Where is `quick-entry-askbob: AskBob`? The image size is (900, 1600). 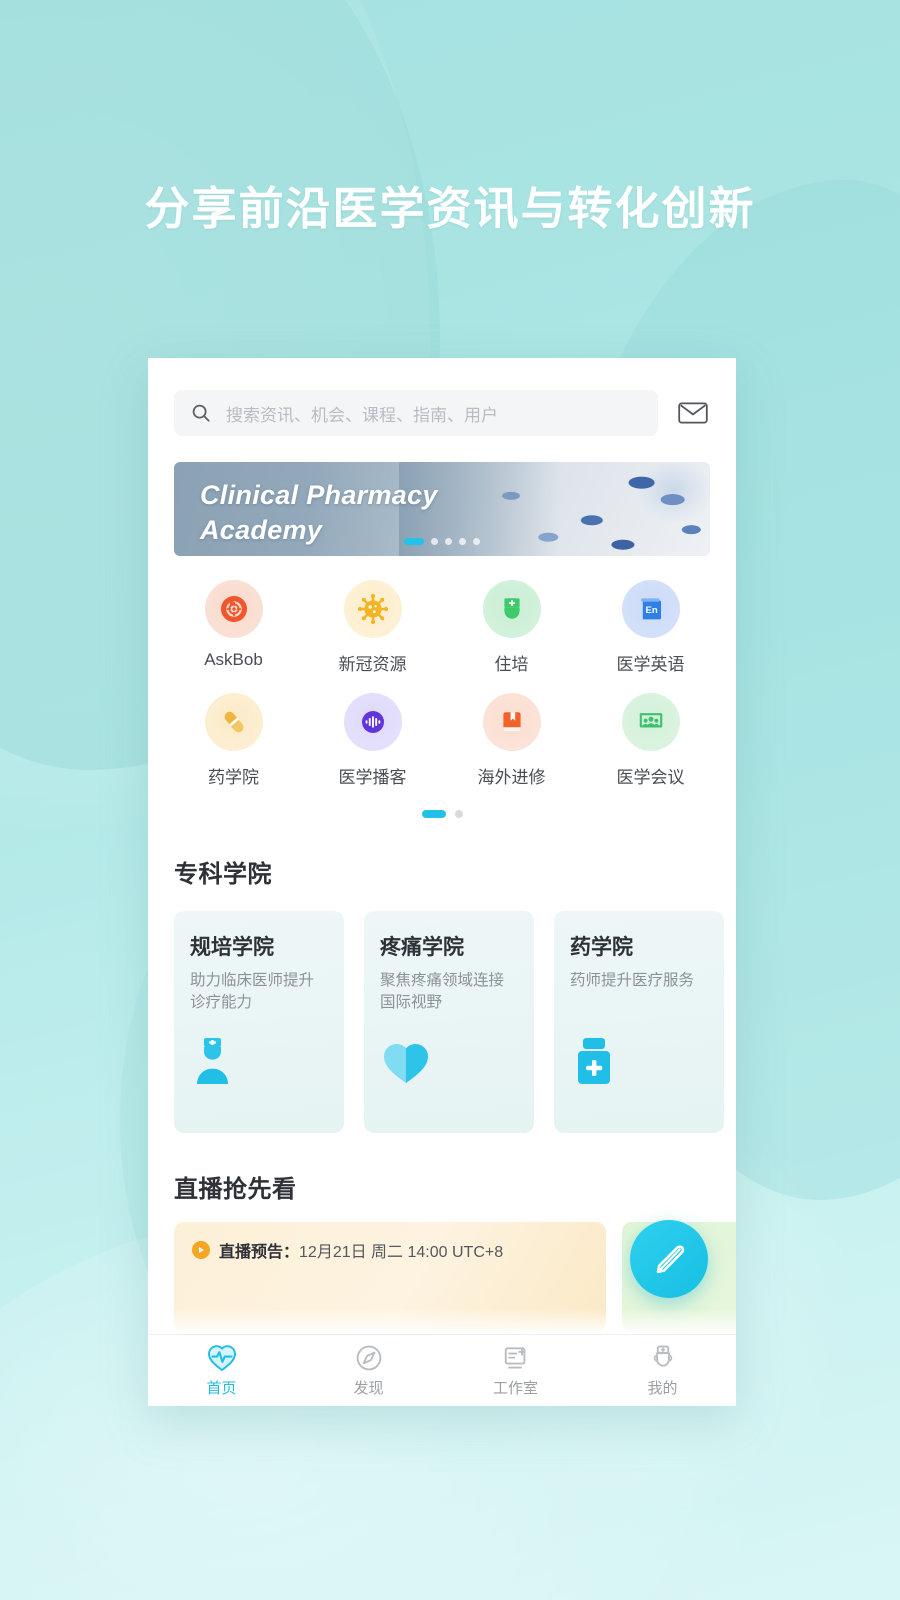
quick-entry-askbob: AskBob is located at coordinates (233, 627).